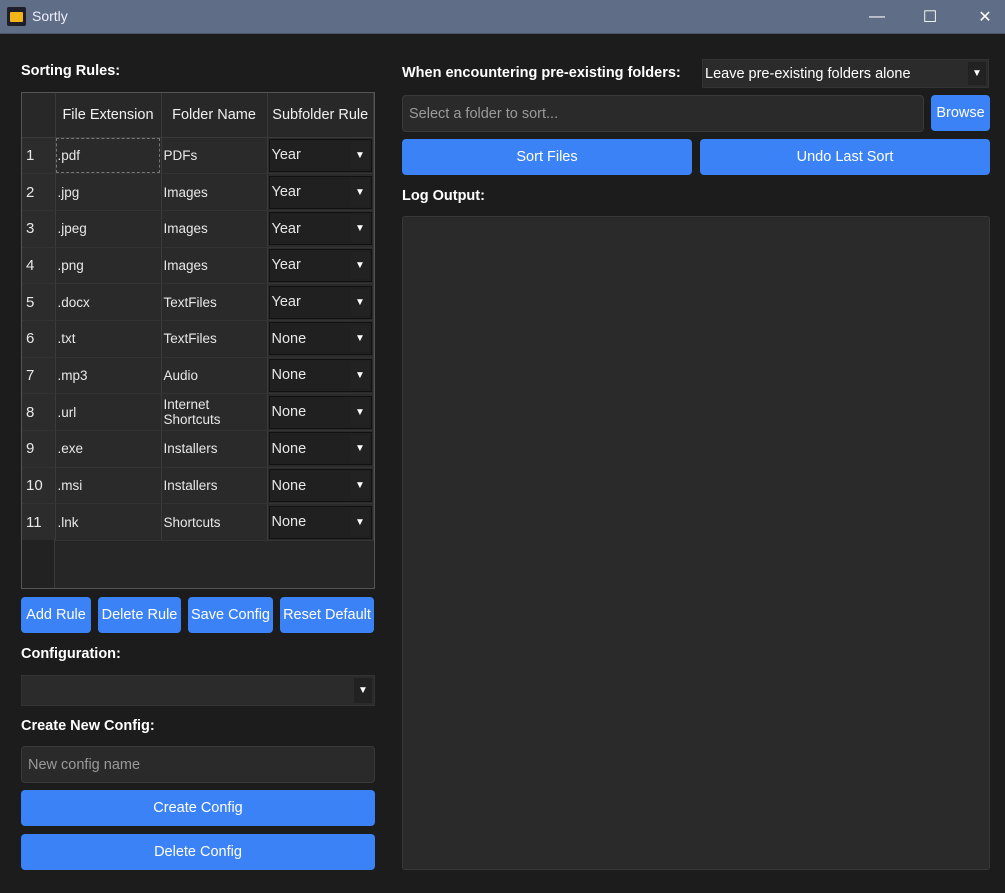 The width and height of the screenshot is (1005, 893). I want to click on folder-name-cell: Shortcuts, so click(214, 522).